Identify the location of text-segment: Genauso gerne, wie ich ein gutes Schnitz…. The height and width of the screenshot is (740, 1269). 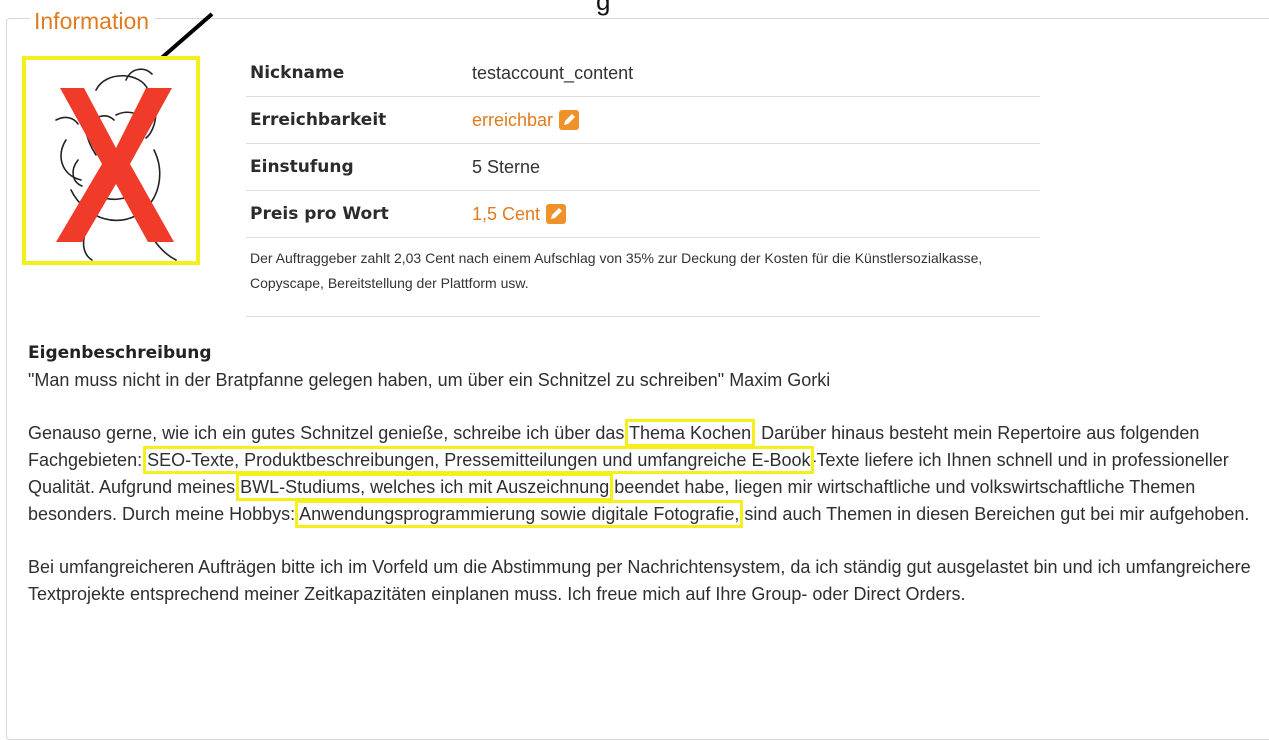
(329, 433).